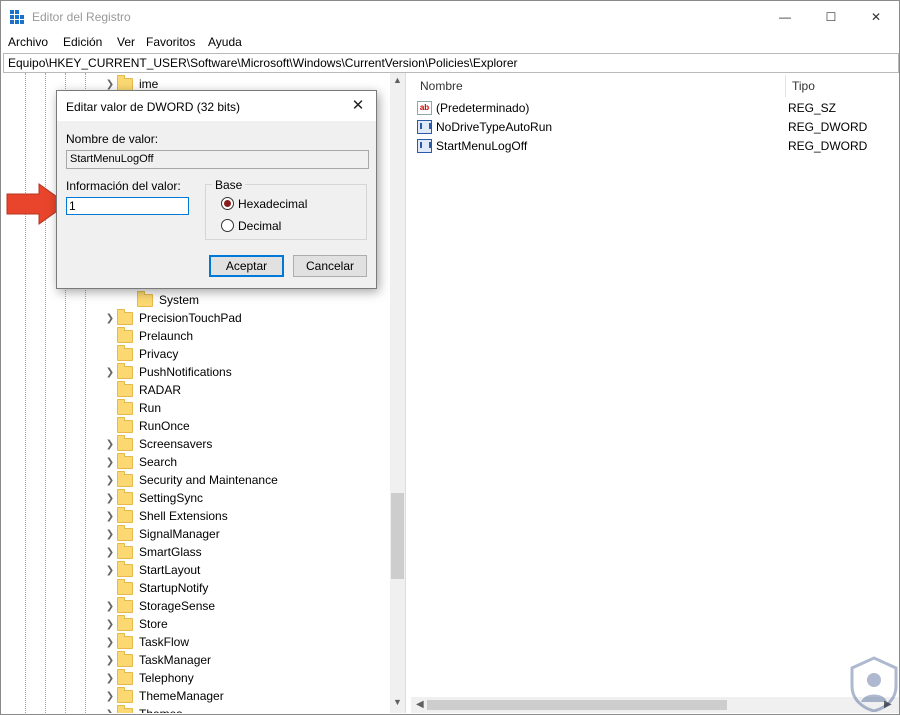 The image size is (900, 715). Describe the element at coordinates (158, 462) in the screenshot. I see `tree-item-label: Search` at that location.